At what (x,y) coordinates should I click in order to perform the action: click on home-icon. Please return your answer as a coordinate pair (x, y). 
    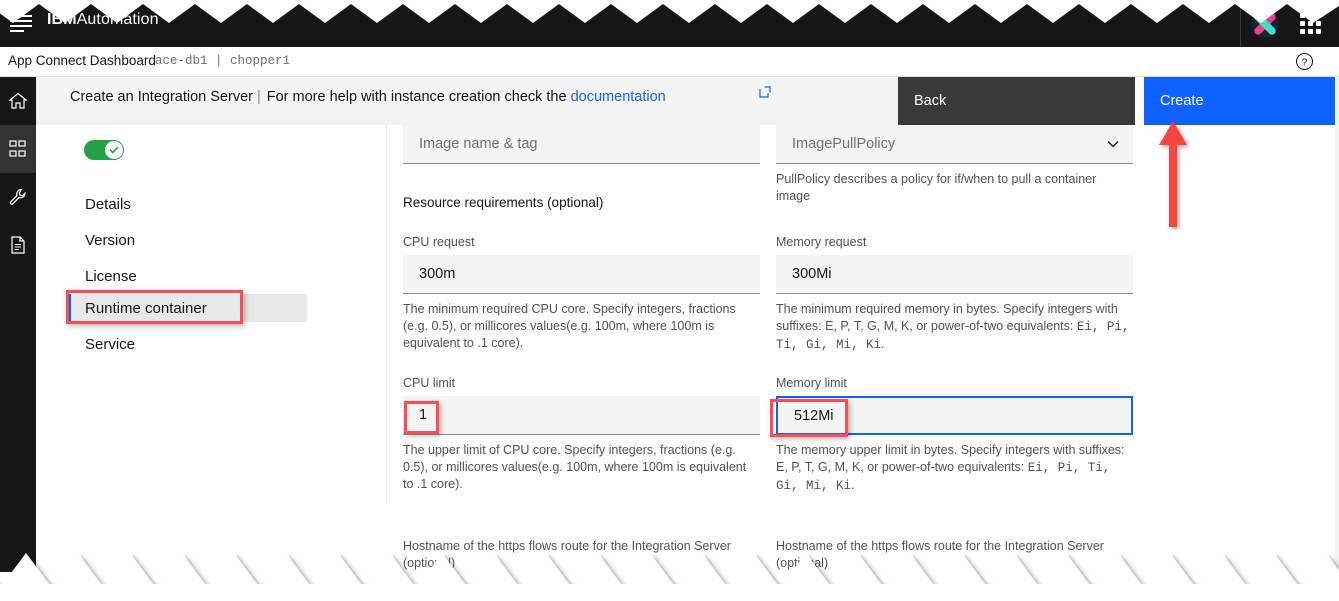
    Looking at the image, I should click on (18, 100).